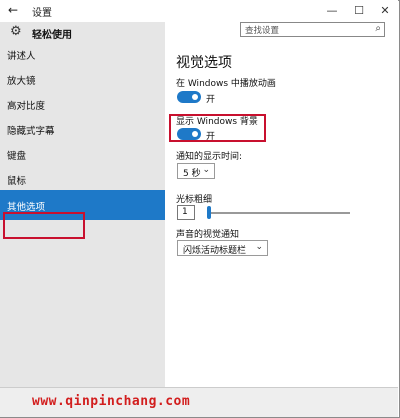 The width and height of the screenshot is (400, 418). What do you see at coordinates (204, 63) in the screenshot?
I see `page-title: 视觉选项` at bounding box center [204, 63].